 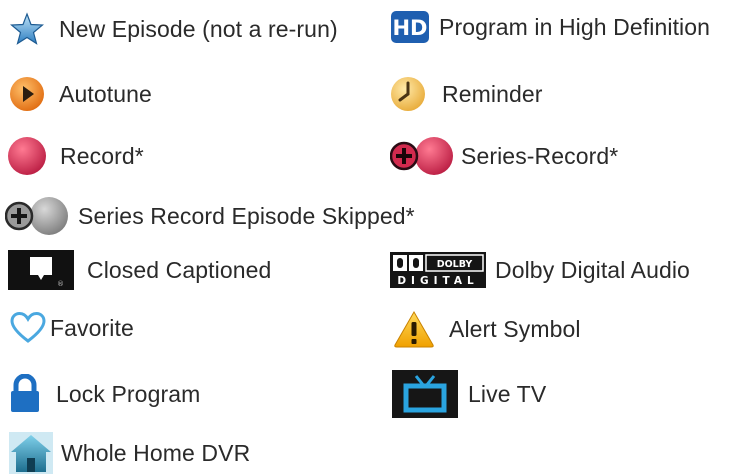 What do you see at coordinates (92, 327) in the screenshot?
I see `legend-label: Favorite` at bounding box center [92, 327].